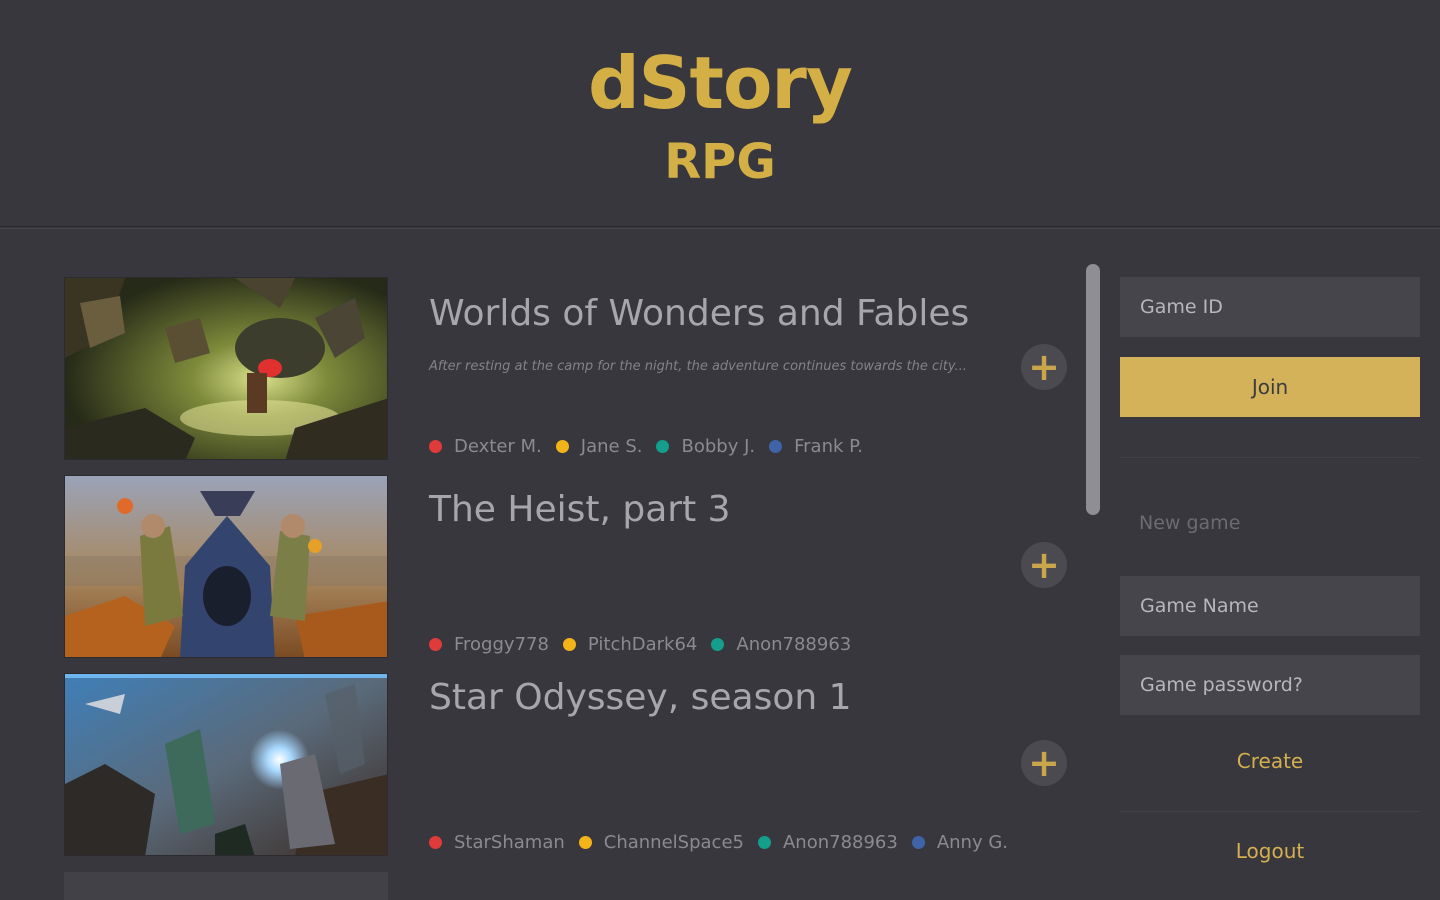  I want to click on player: Froggy778, so click(489, 644).